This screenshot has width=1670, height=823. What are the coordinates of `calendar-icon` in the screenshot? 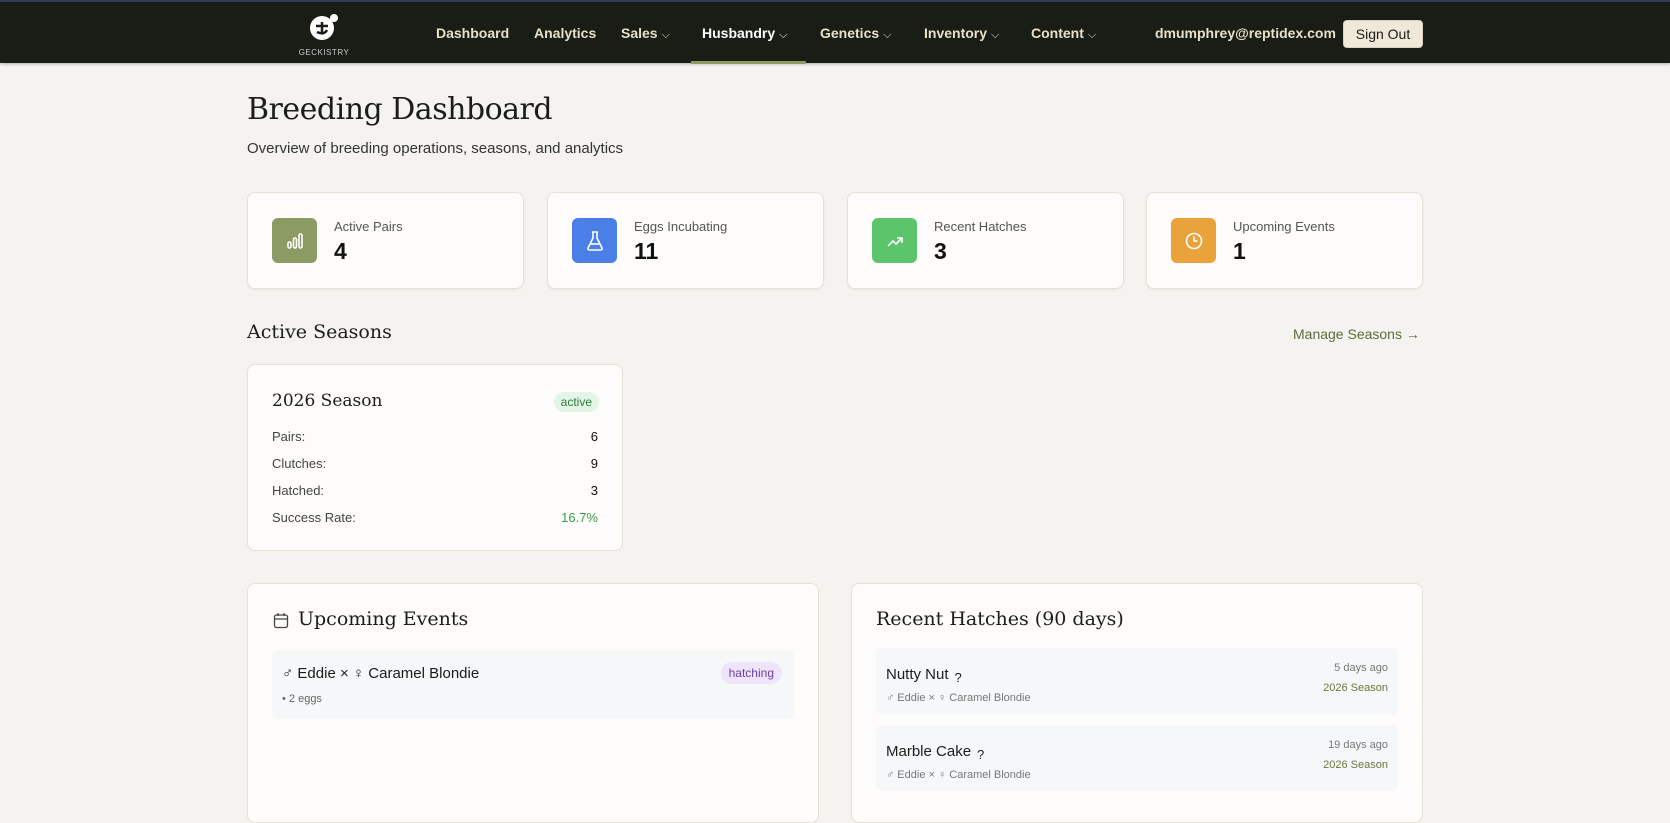 It's located at (281, 621).